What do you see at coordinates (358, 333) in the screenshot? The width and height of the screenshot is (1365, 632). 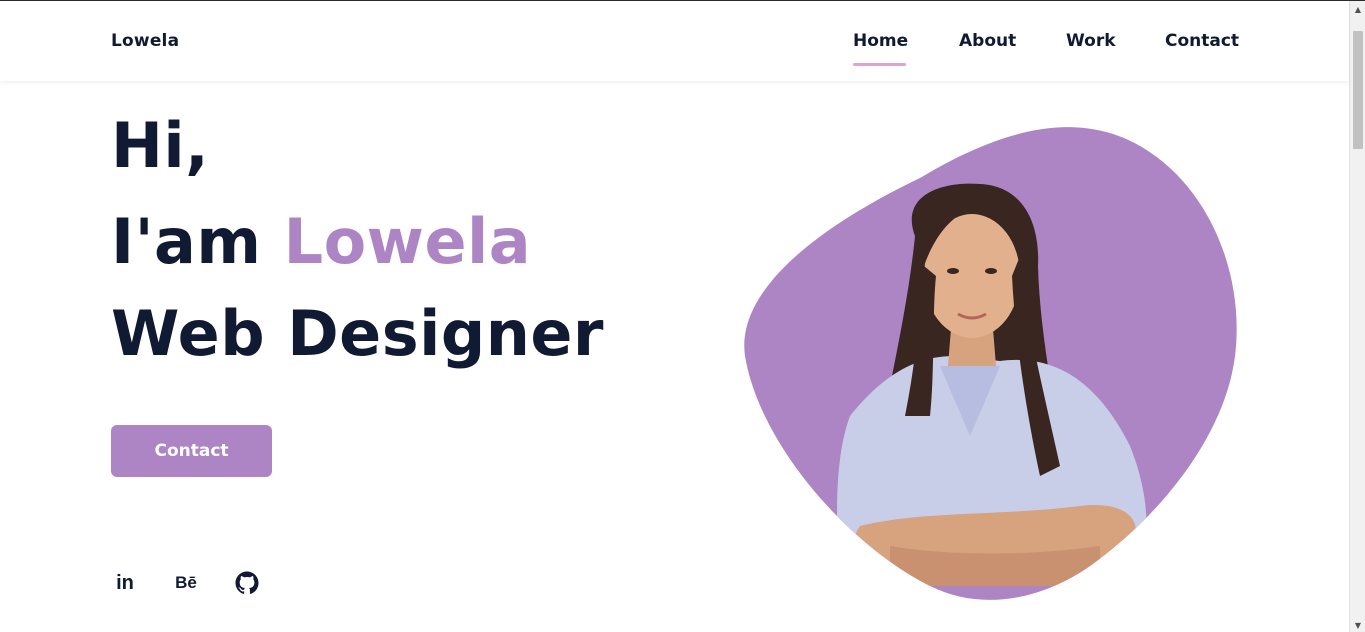 I see `hero-role: Web Designer` at bounding box center [358, 333].